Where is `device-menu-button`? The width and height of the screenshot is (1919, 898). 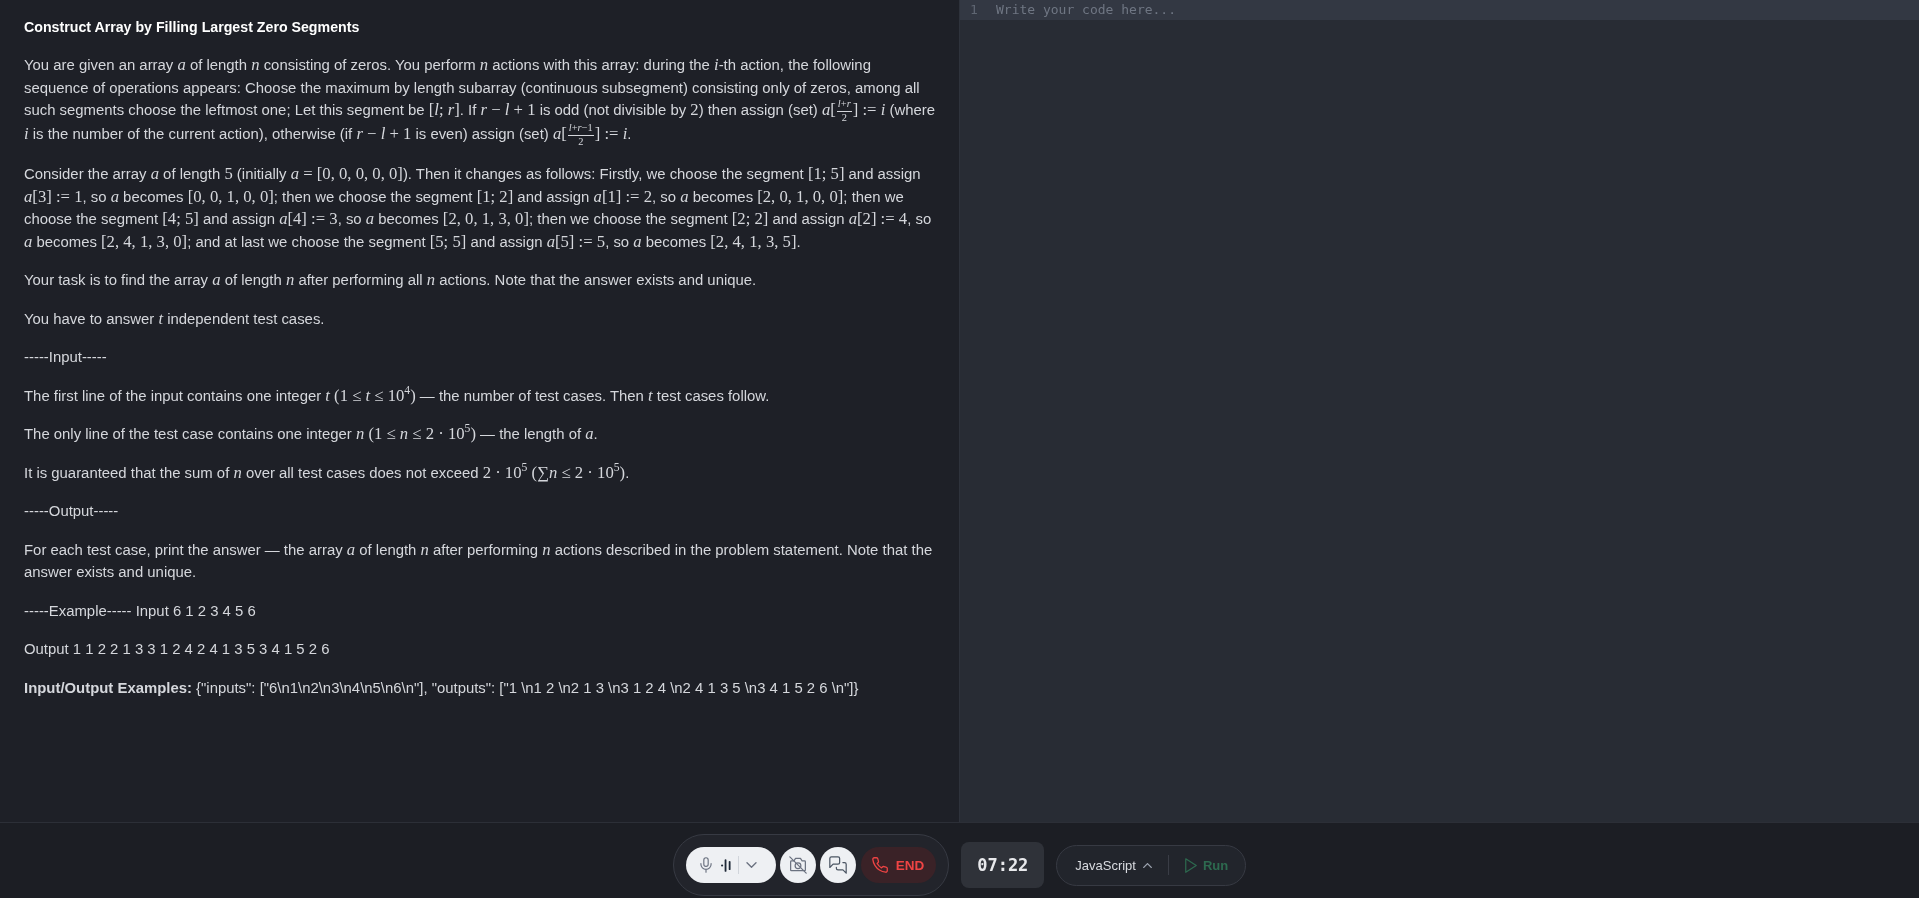 device-menu-button is located at coordinates (751, 865).